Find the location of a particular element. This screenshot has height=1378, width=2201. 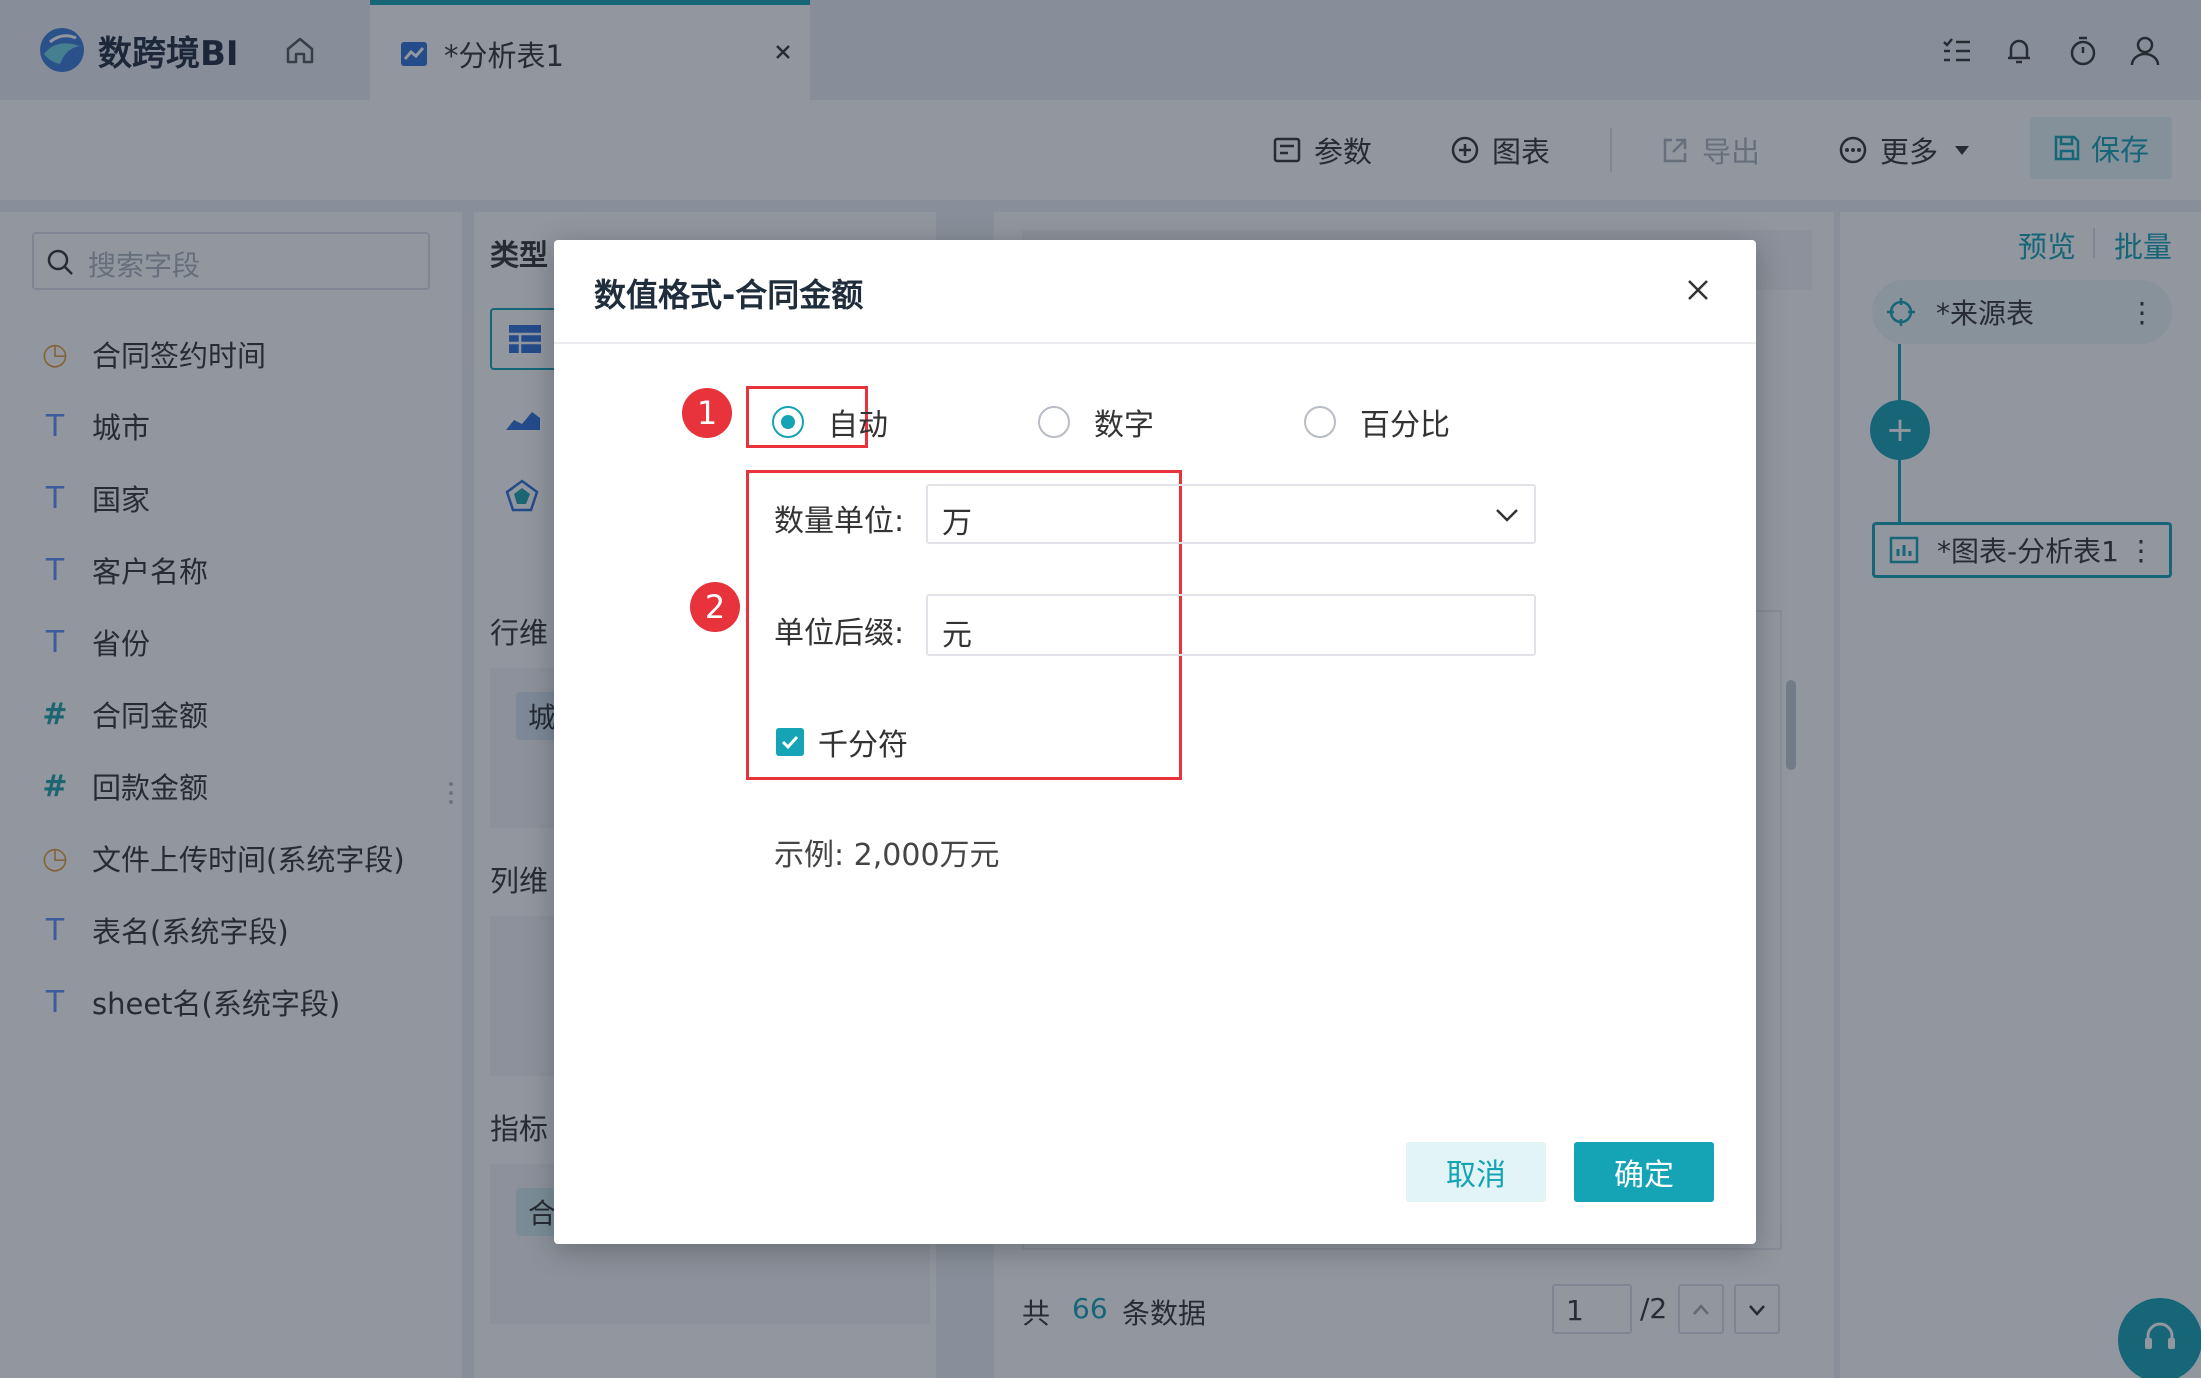

unit-label: 数量单位: is located at coordinates (839, 521).